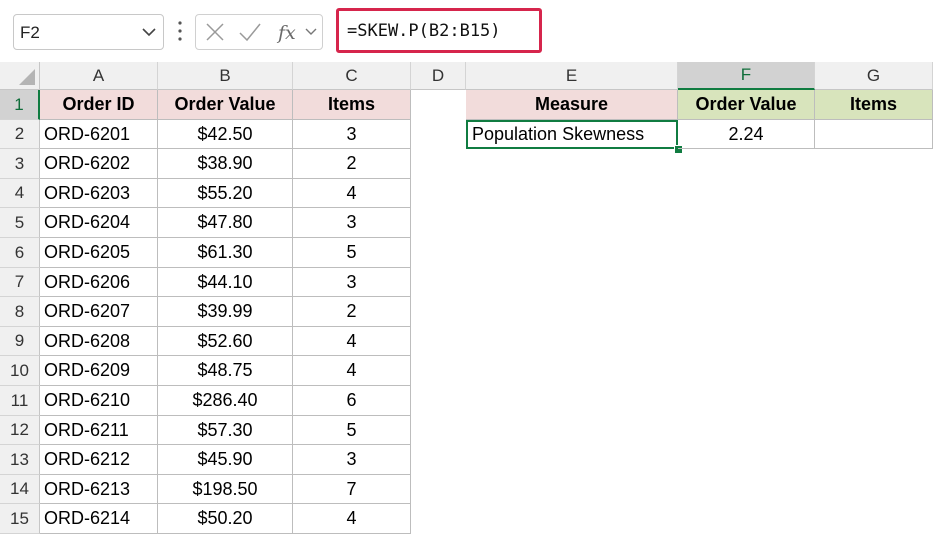  Describe the element at coordinates (225, 223) in the screenshot. I see `table-cell: $47.80` at that location.